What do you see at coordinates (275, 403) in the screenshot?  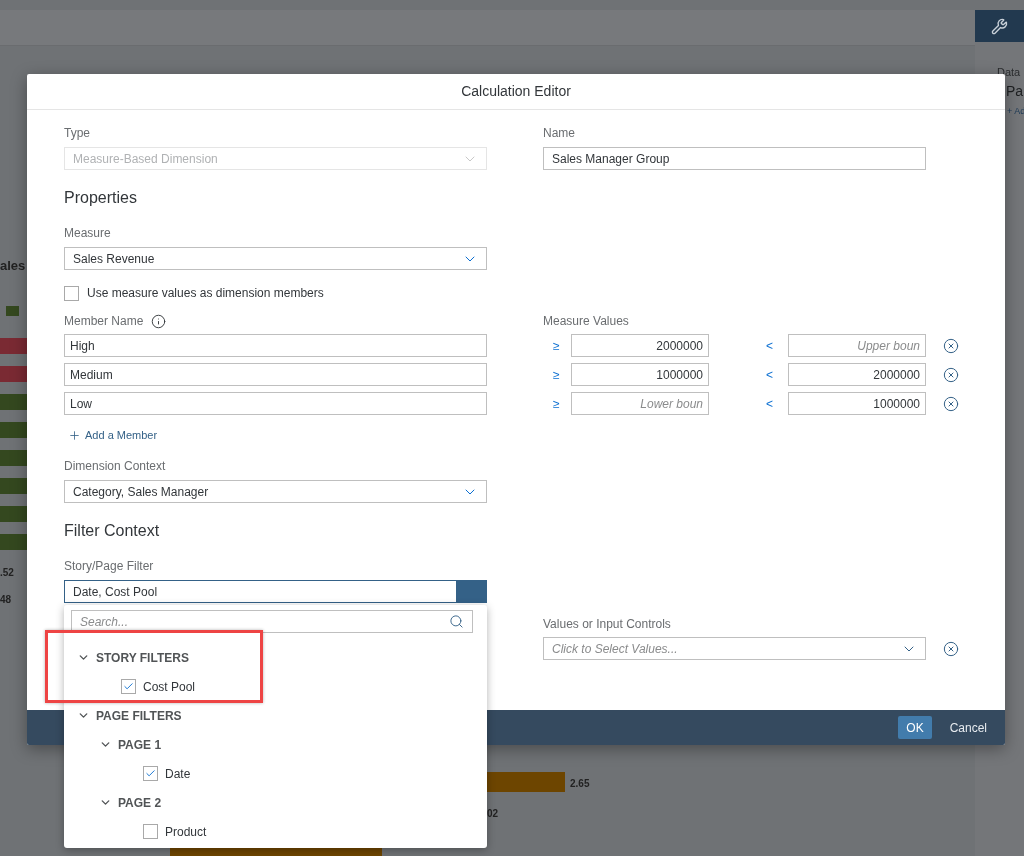 I see `member-name-field: Low` at bounding box center [275, 403].